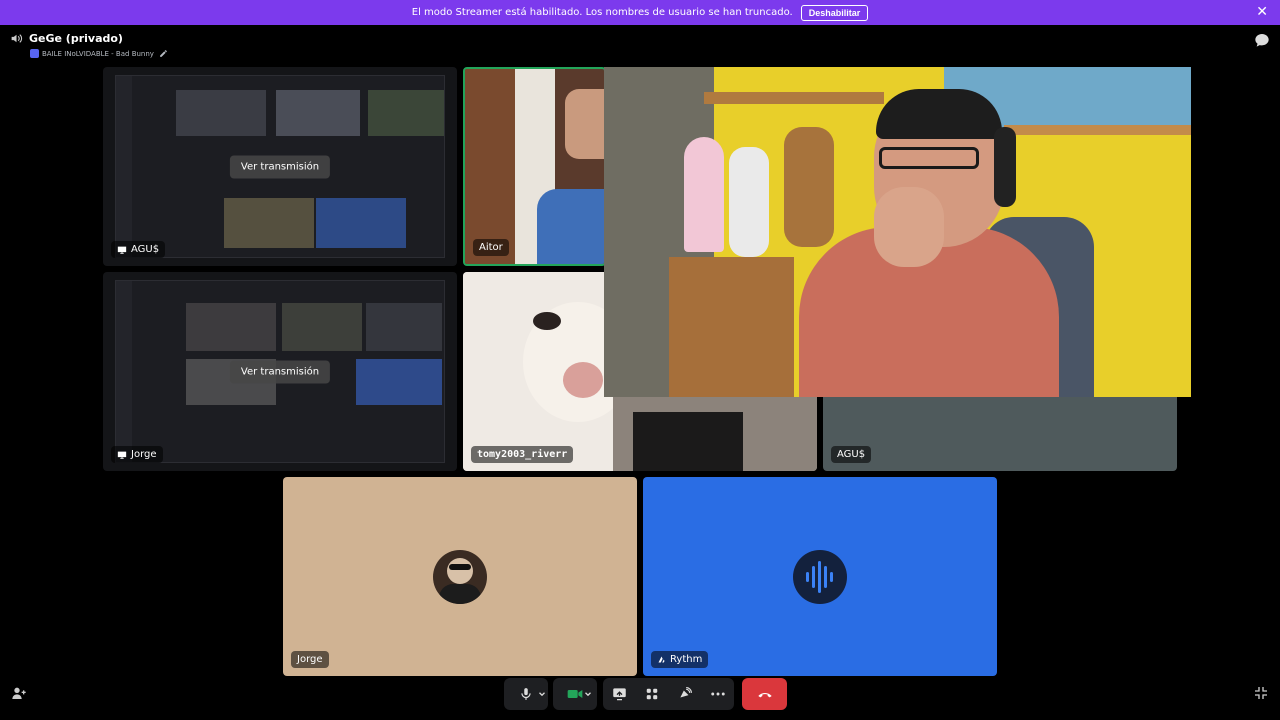  I want to click on participant-label: tomy2003_riverr, so click(522, 454).